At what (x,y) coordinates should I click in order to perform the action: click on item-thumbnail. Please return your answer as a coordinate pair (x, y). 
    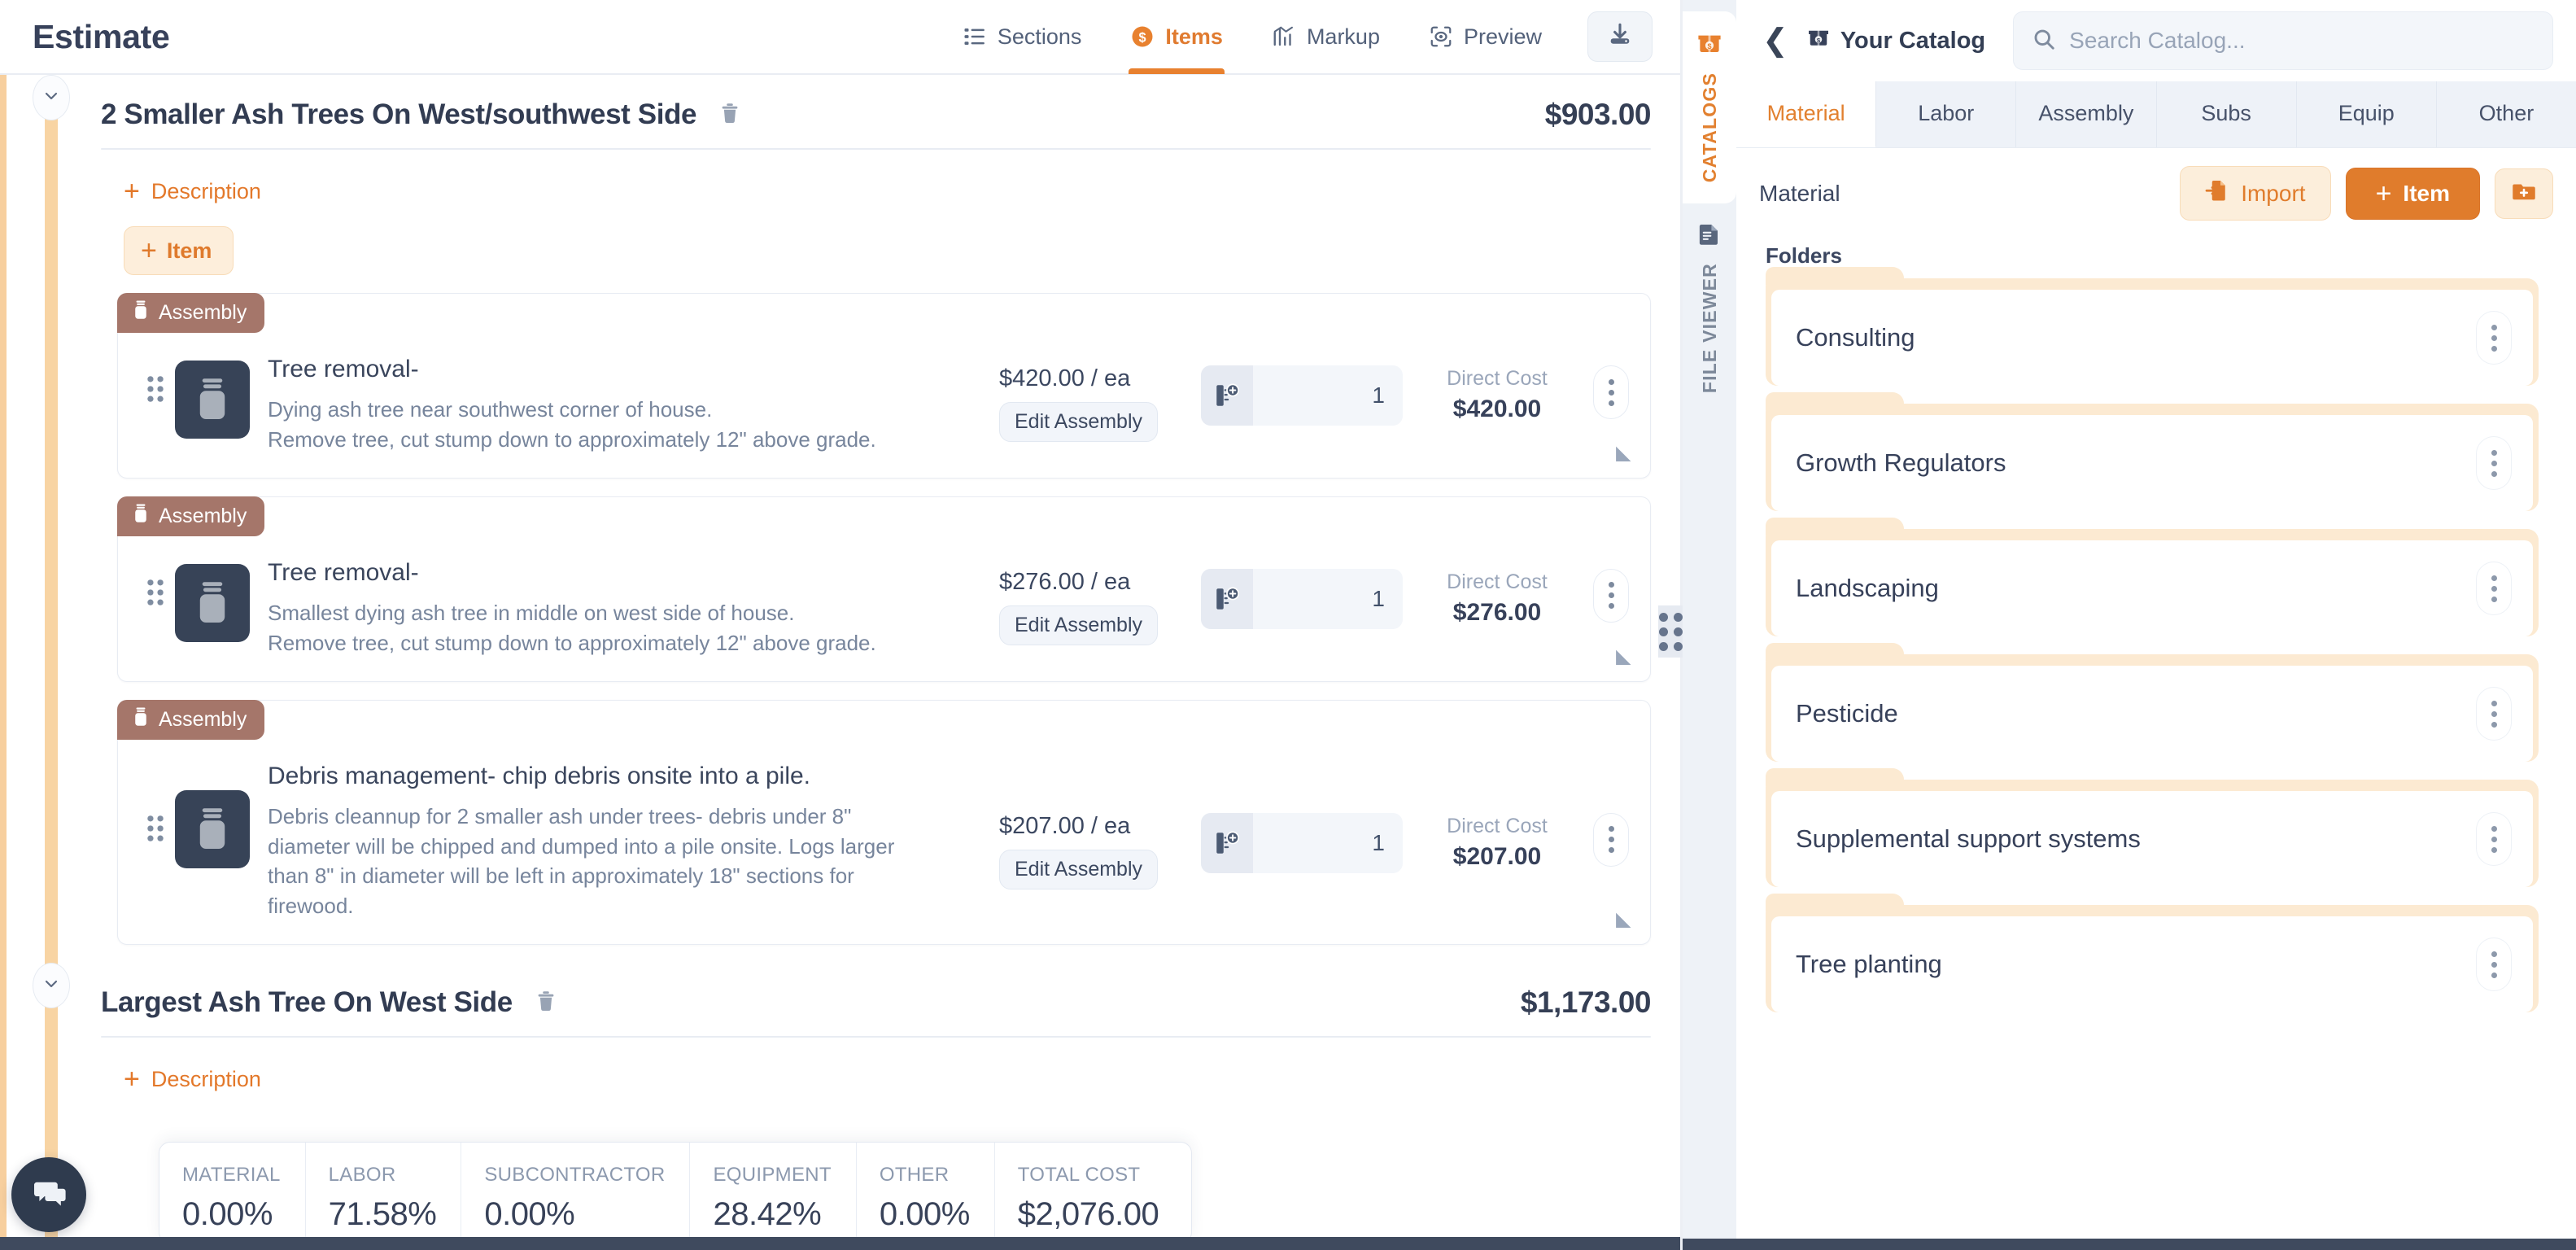
    Looking at the image, I should click on (212, 828).